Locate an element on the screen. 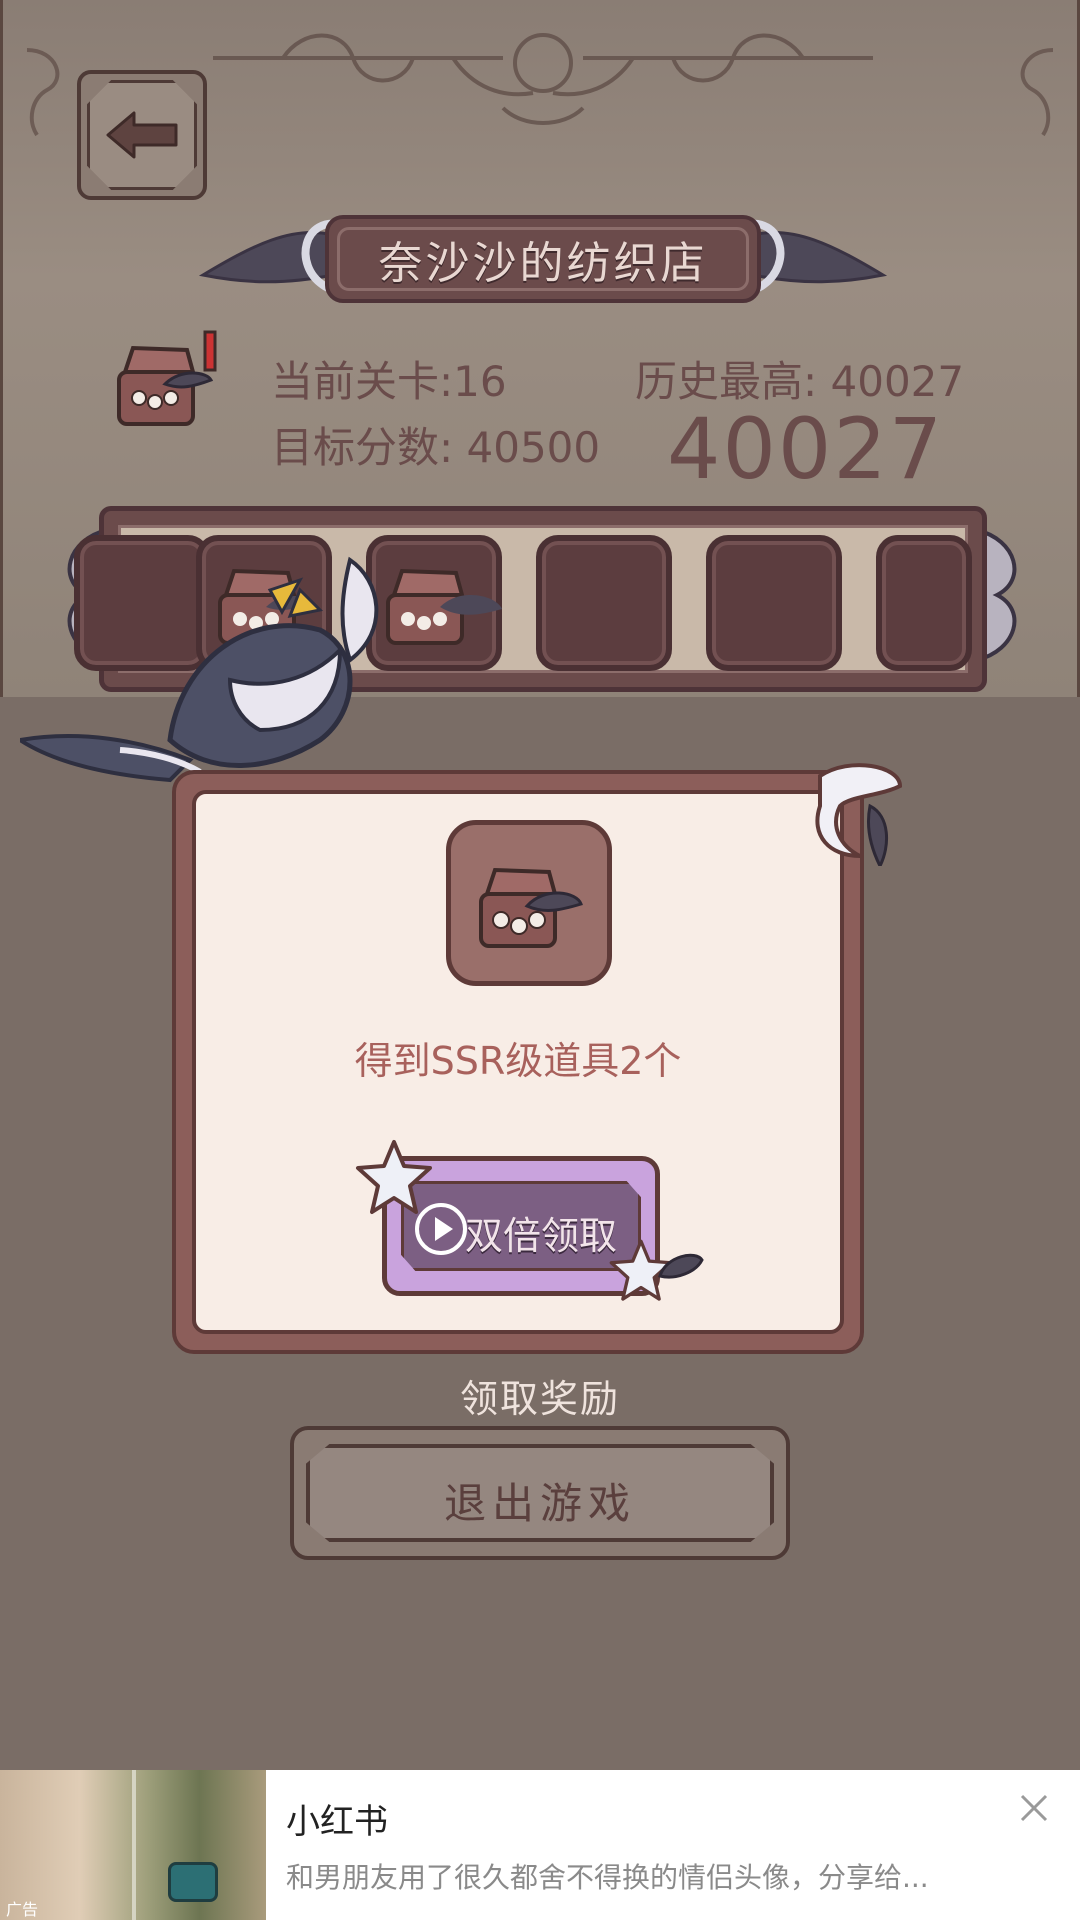  corner-ornament-right-icon is located at coordinates (1037, 92).